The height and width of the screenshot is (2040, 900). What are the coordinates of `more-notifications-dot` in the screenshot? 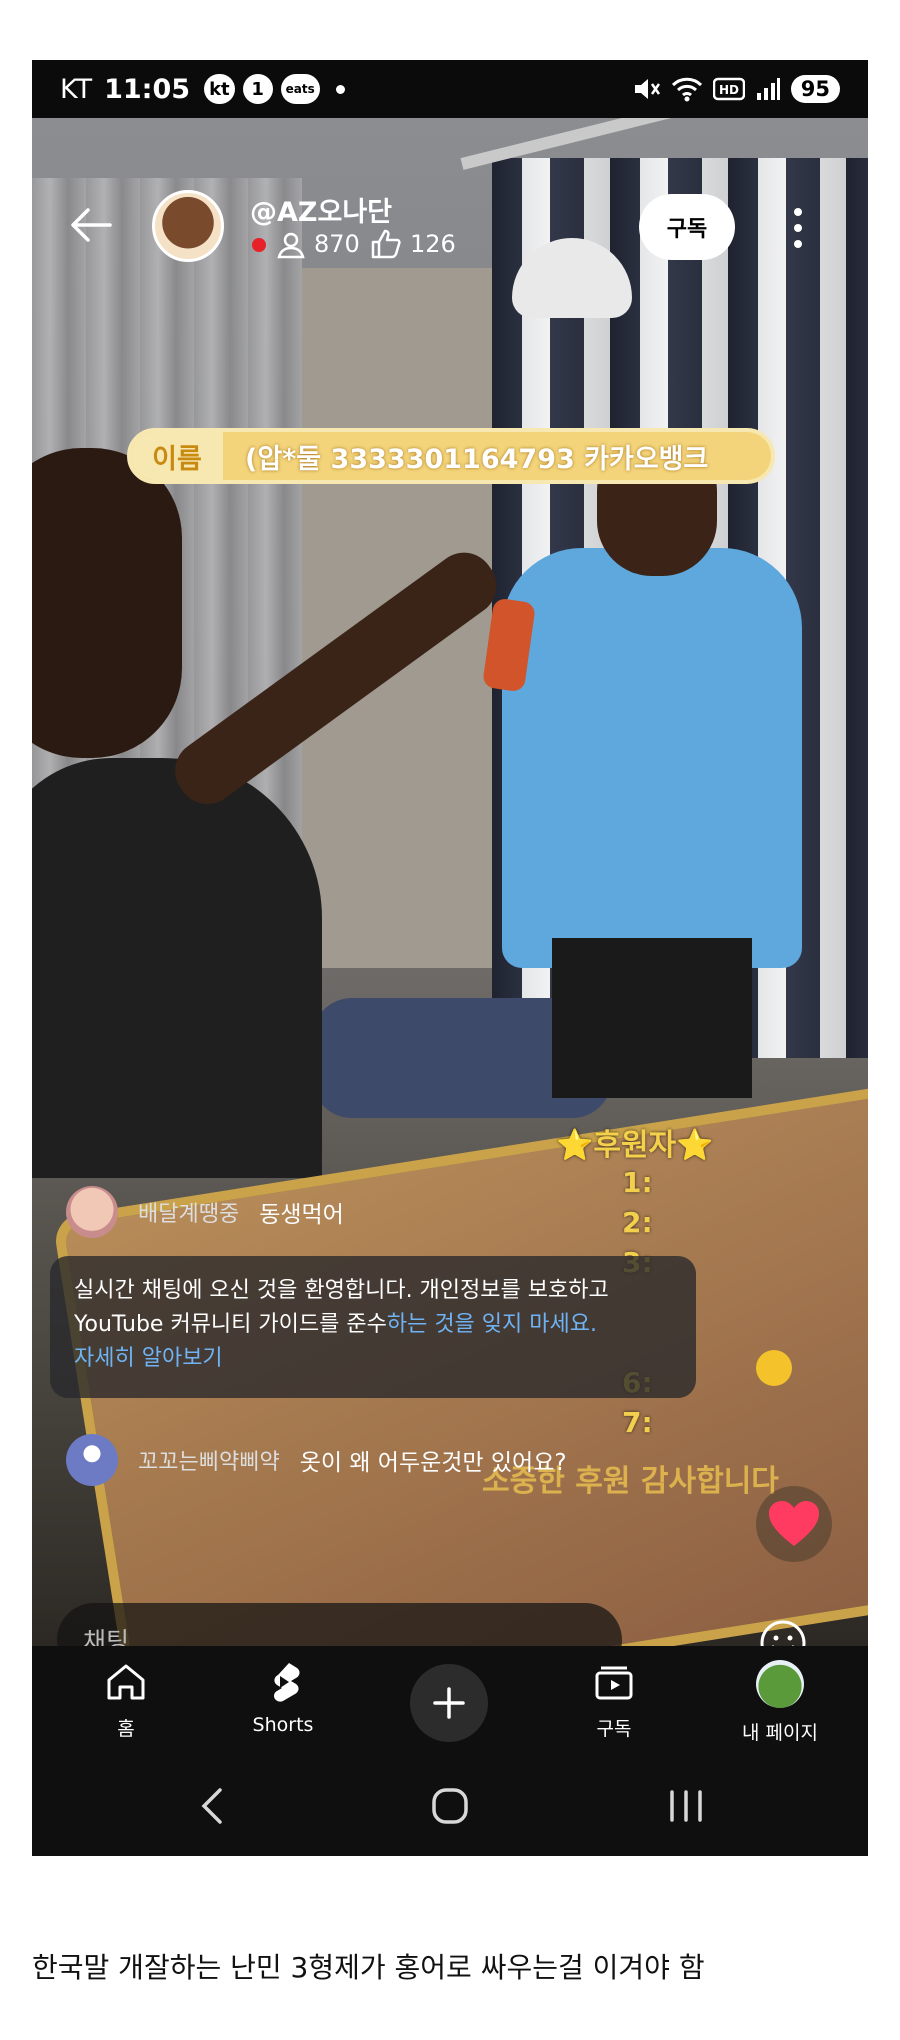 It's located at (340, 89).